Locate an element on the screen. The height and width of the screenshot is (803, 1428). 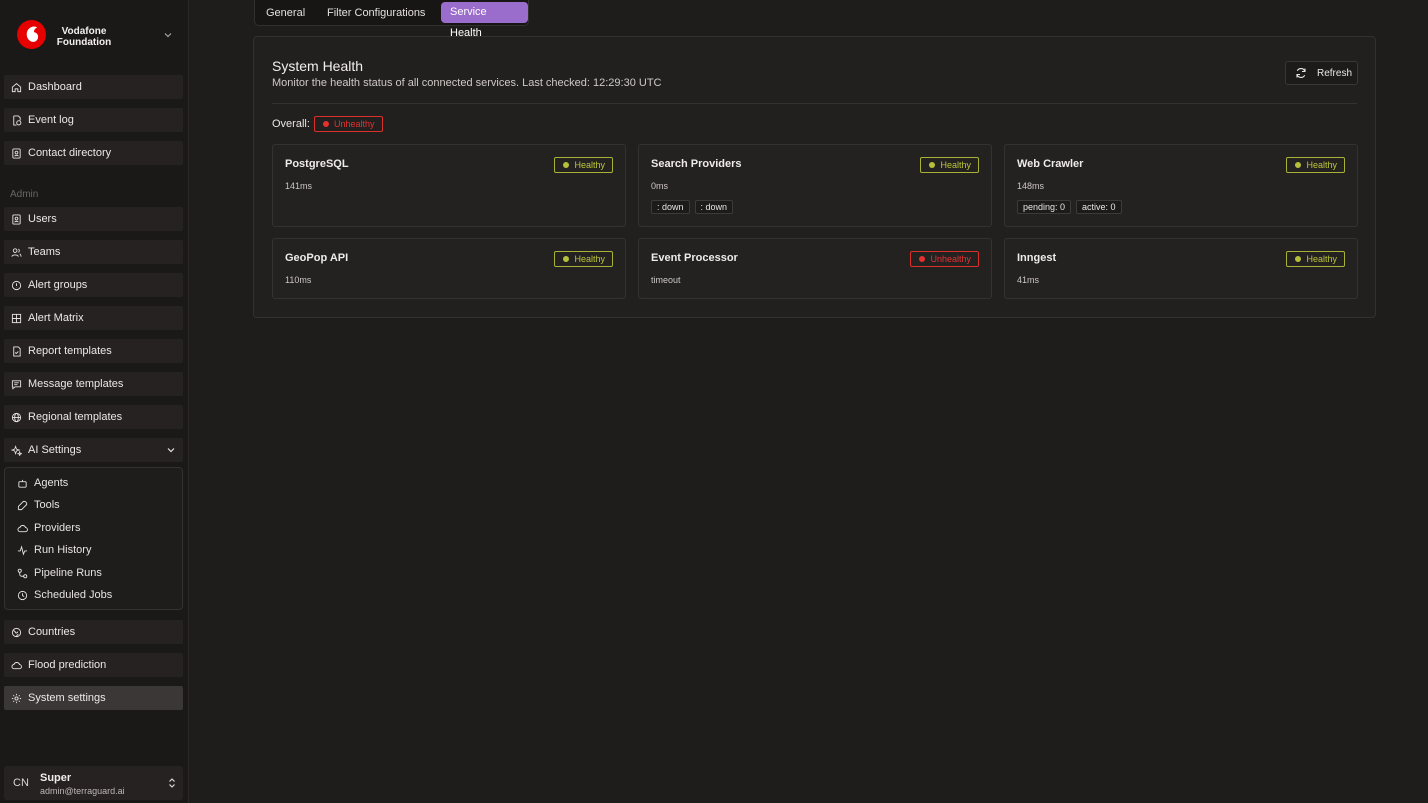
sidebar-item-label: Alert Matrix is located at coordinates (56, 318).